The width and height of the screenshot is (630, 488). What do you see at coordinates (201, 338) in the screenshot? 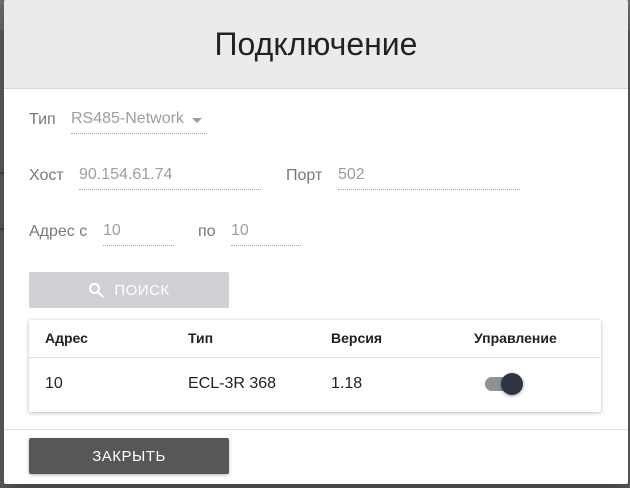
I see `column-header-type: Тип` at bounding box center [201, 338].